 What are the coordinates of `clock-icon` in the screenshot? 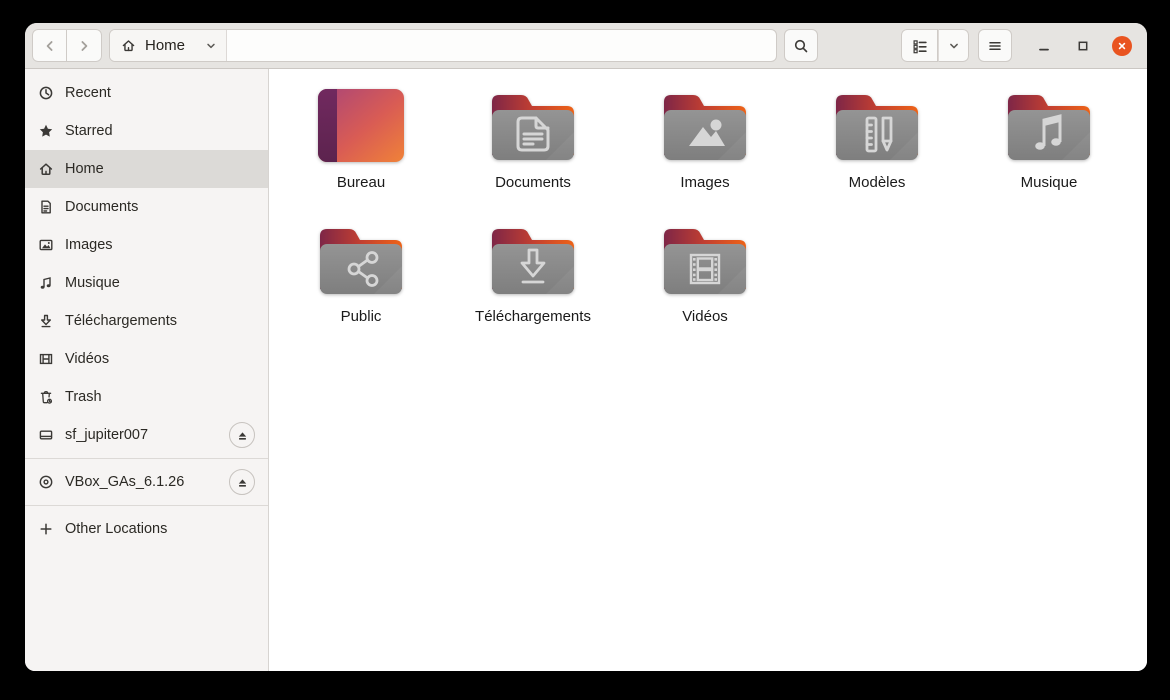 It's located at (46, 93).